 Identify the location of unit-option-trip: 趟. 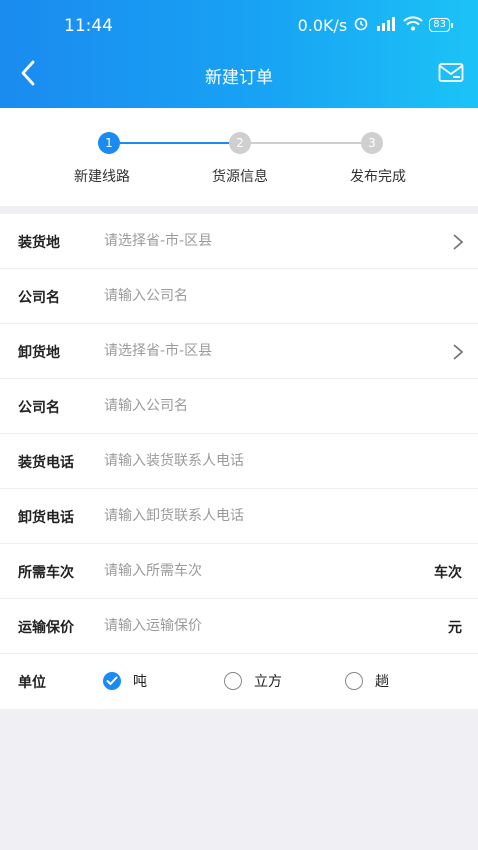
(367, 681).